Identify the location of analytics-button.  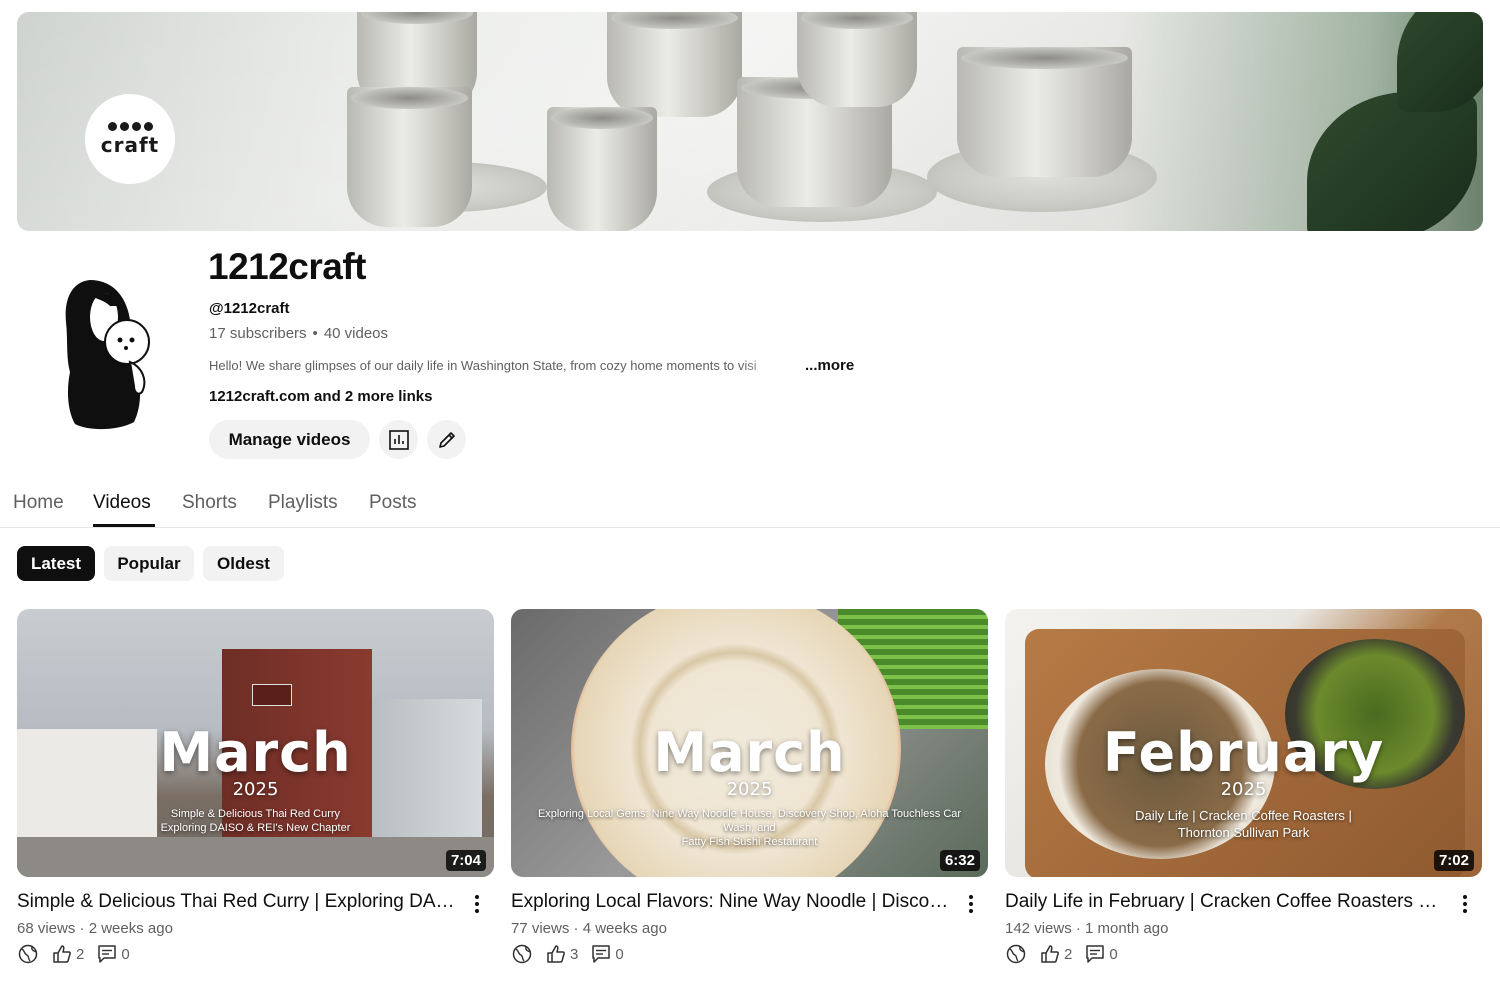
(398, 439).